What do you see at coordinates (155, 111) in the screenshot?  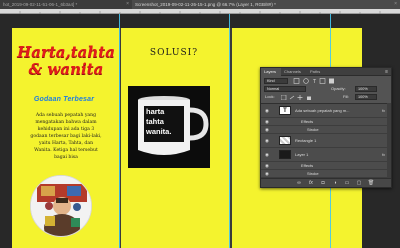 I see `mug-line: harta` at bounding box center [155, 111].